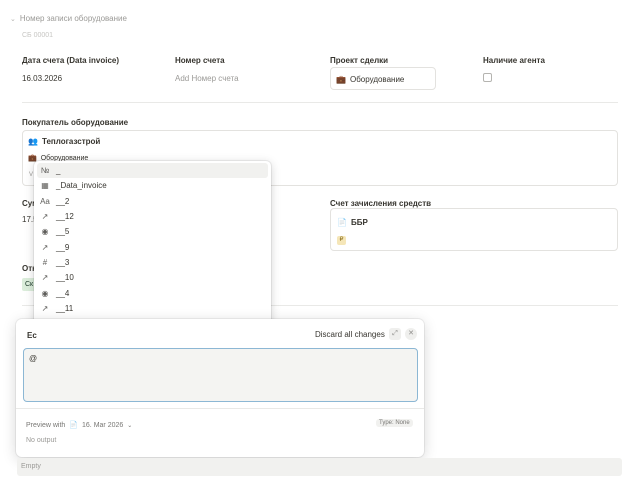 The height and width of the screenshot is (500, 644). I want to click on property-option: Aa __2, so click(152, 201).